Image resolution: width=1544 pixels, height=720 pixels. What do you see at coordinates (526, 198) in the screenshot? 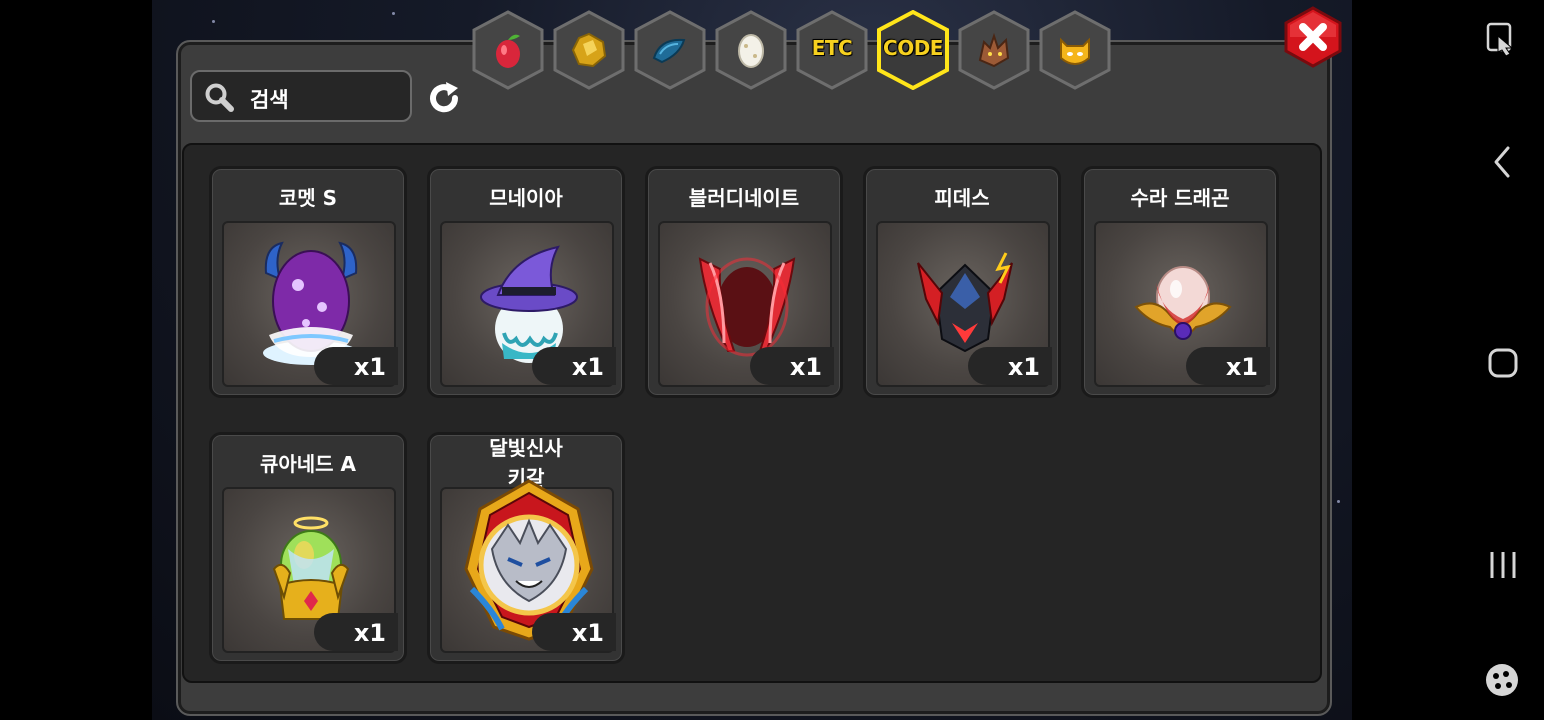
I see `item-name: 므네이아` at bounding box center [526, 198].